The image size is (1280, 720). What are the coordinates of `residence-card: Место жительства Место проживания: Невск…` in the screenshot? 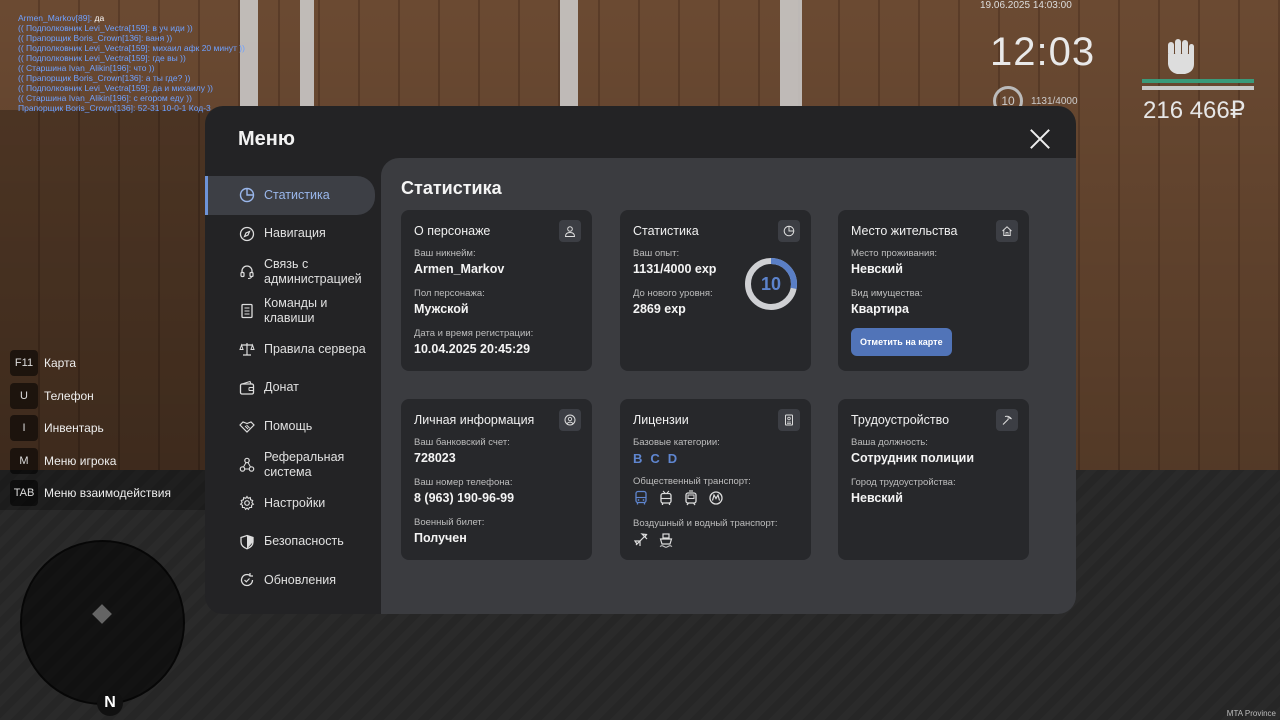 It's located at (933, 290).